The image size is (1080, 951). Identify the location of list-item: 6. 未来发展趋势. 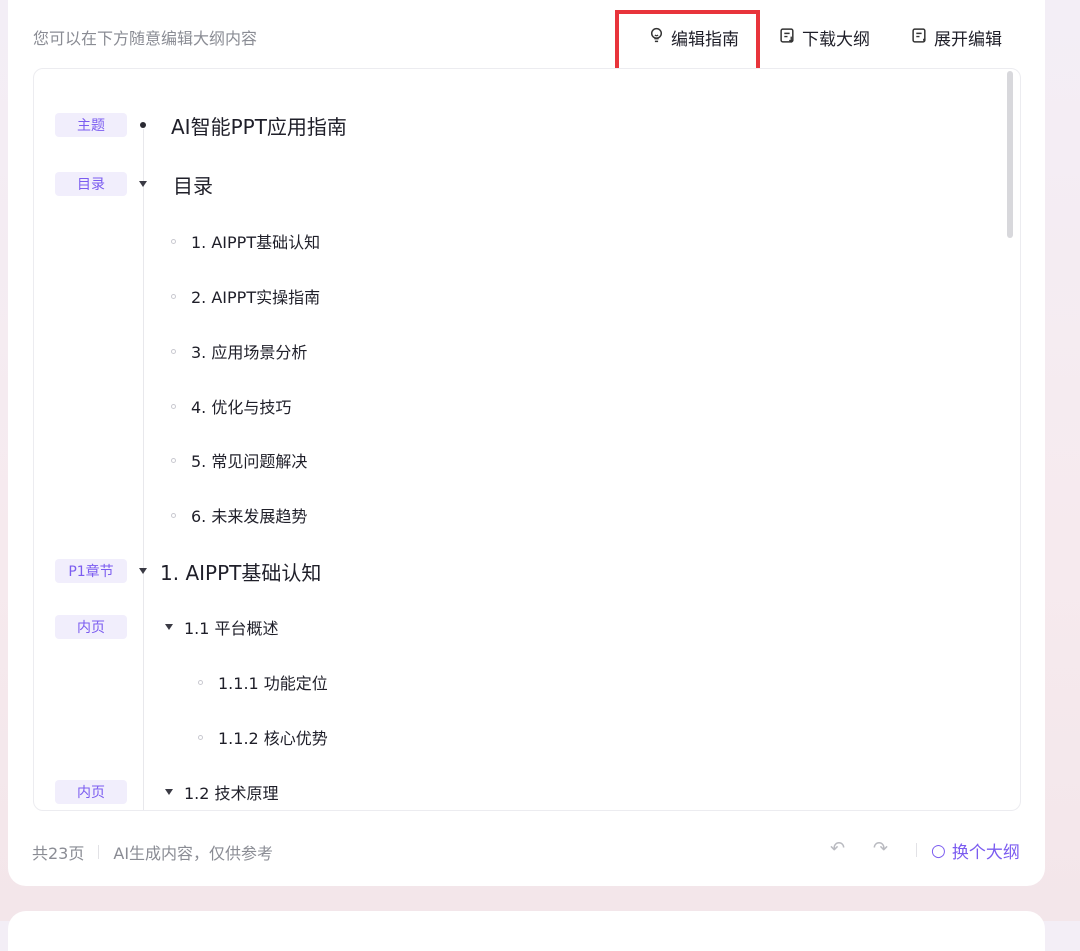
(239, 515).